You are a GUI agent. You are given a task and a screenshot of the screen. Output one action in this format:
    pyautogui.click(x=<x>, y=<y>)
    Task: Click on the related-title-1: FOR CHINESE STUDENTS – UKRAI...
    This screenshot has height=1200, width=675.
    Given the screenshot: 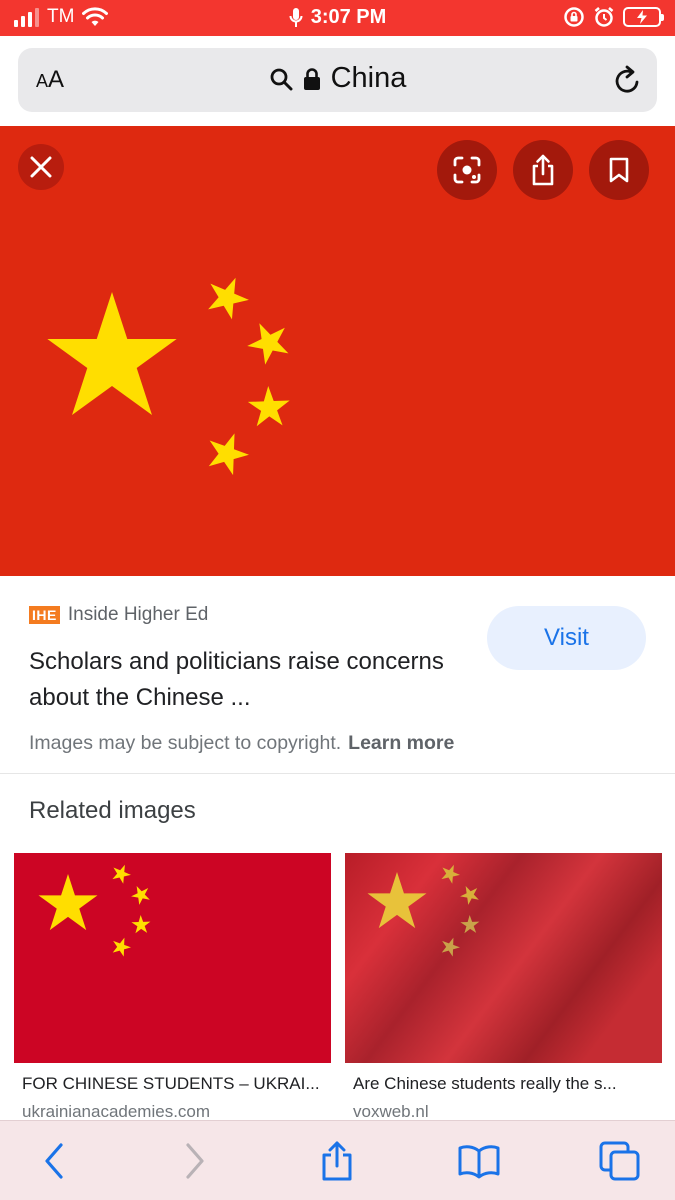 What is the action you would take?
    pyautogui.click(x=177, y=1084)
    